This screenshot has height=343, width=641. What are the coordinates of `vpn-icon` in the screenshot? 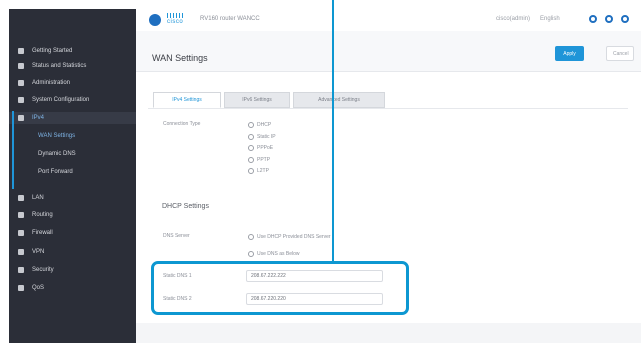 It's located at (21, 252).